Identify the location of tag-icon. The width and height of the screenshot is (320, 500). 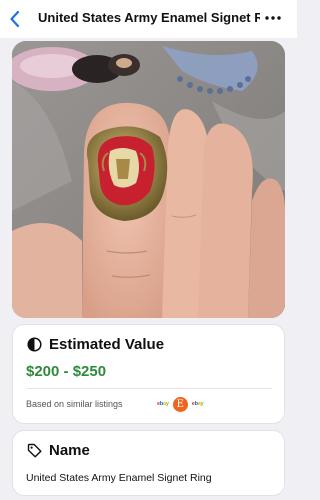
(34, 450).